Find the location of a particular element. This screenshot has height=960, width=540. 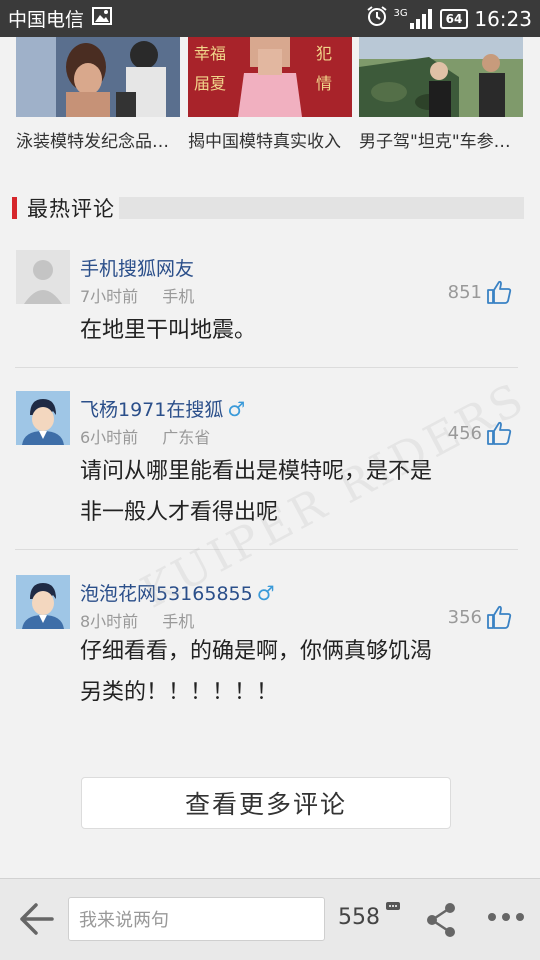

more-options-icon is located at coordinates (506, 917).